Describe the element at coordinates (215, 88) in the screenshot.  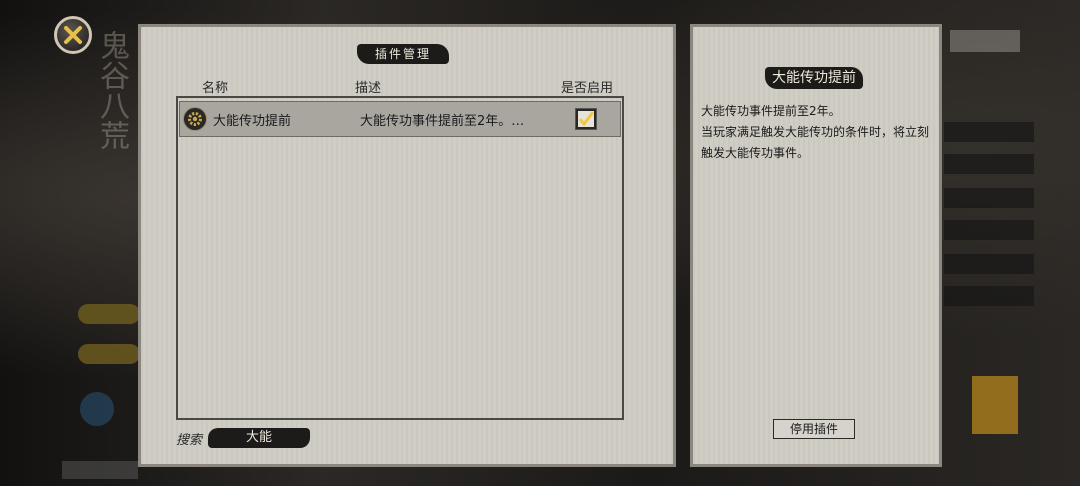
I see `column-header-name: 名称` at that location.